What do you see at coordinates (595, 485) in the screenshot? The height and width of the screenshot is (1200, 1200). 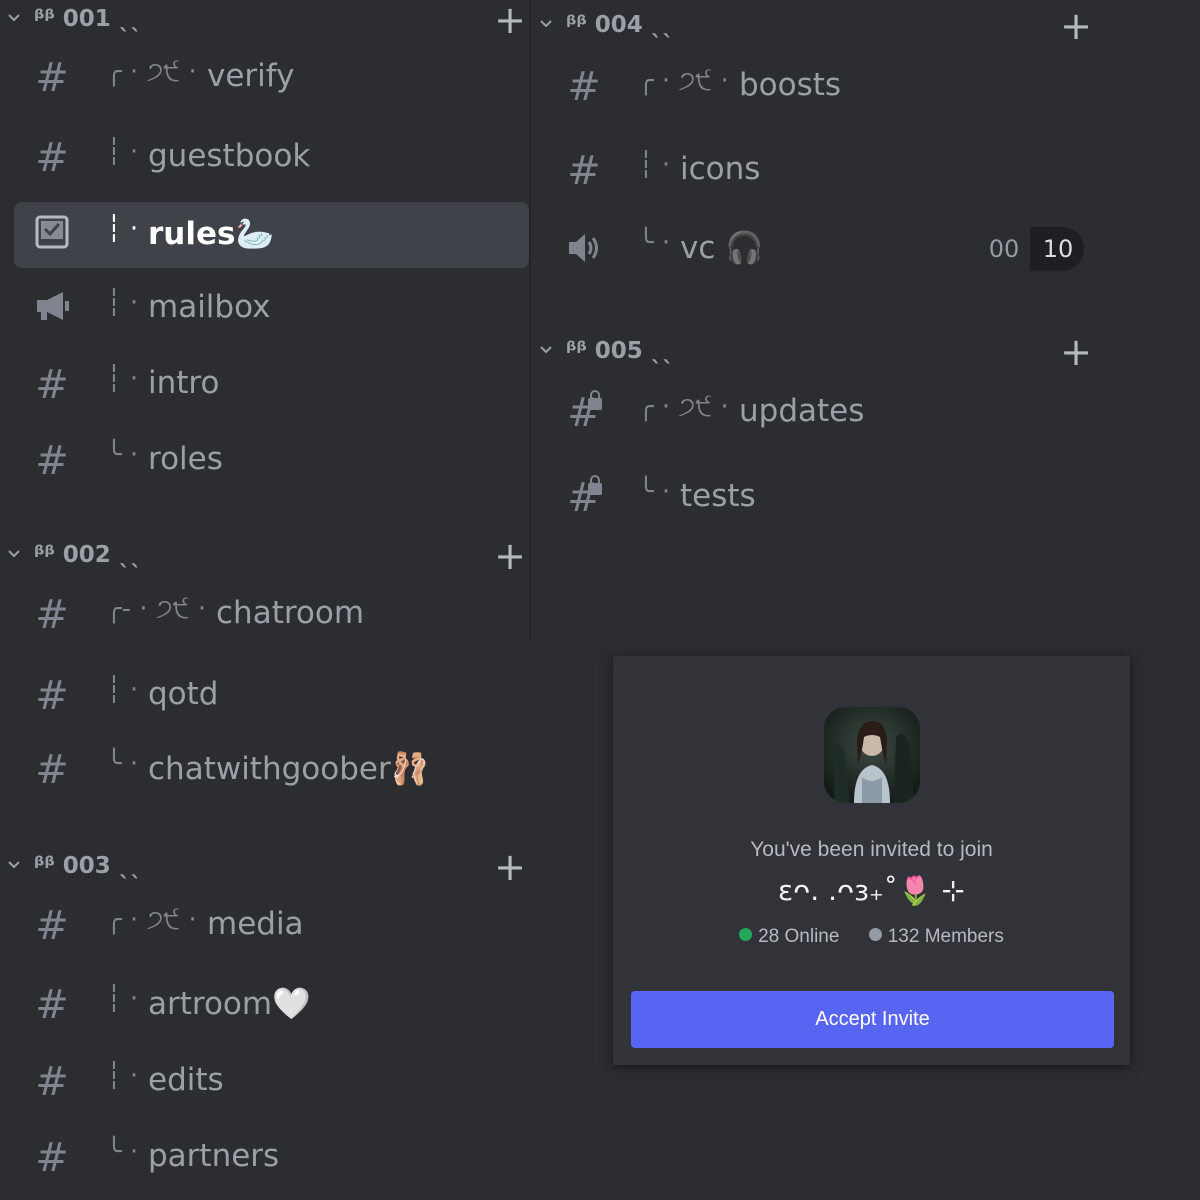 I see `lock-icon` at bounding box center [595, 485].